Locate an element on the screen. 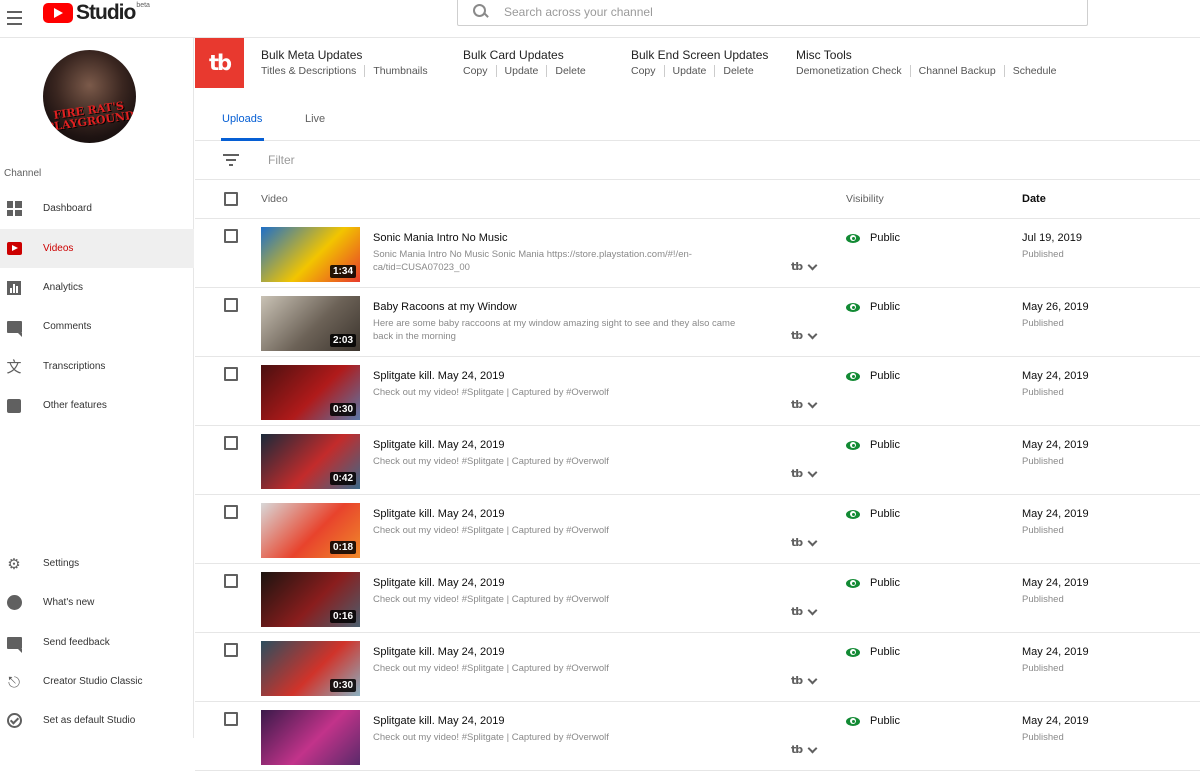  publish-date: May 26, 2019 is located at coordinates (1055, 307).